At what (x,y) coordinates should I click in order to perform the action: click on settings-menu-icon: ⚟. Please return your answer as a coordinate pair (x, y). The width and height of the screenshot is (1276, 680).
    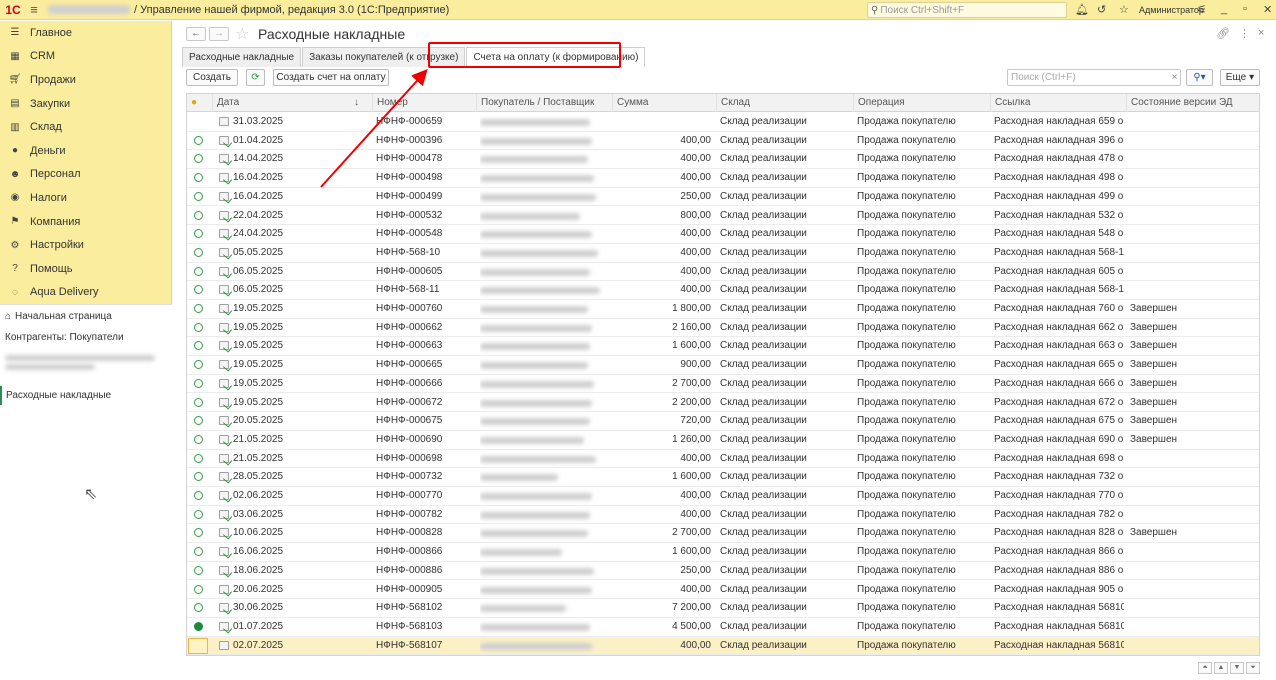
    Looking at the image, I should click on (1202, 9).